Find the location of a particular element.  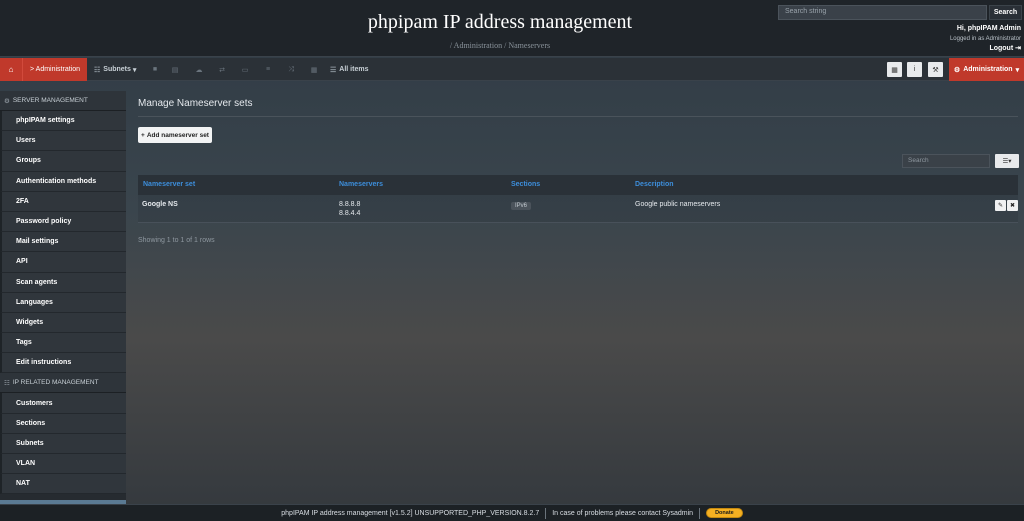

sidebar-item-password-policy: Password policy is located at coordinates (63, 222).